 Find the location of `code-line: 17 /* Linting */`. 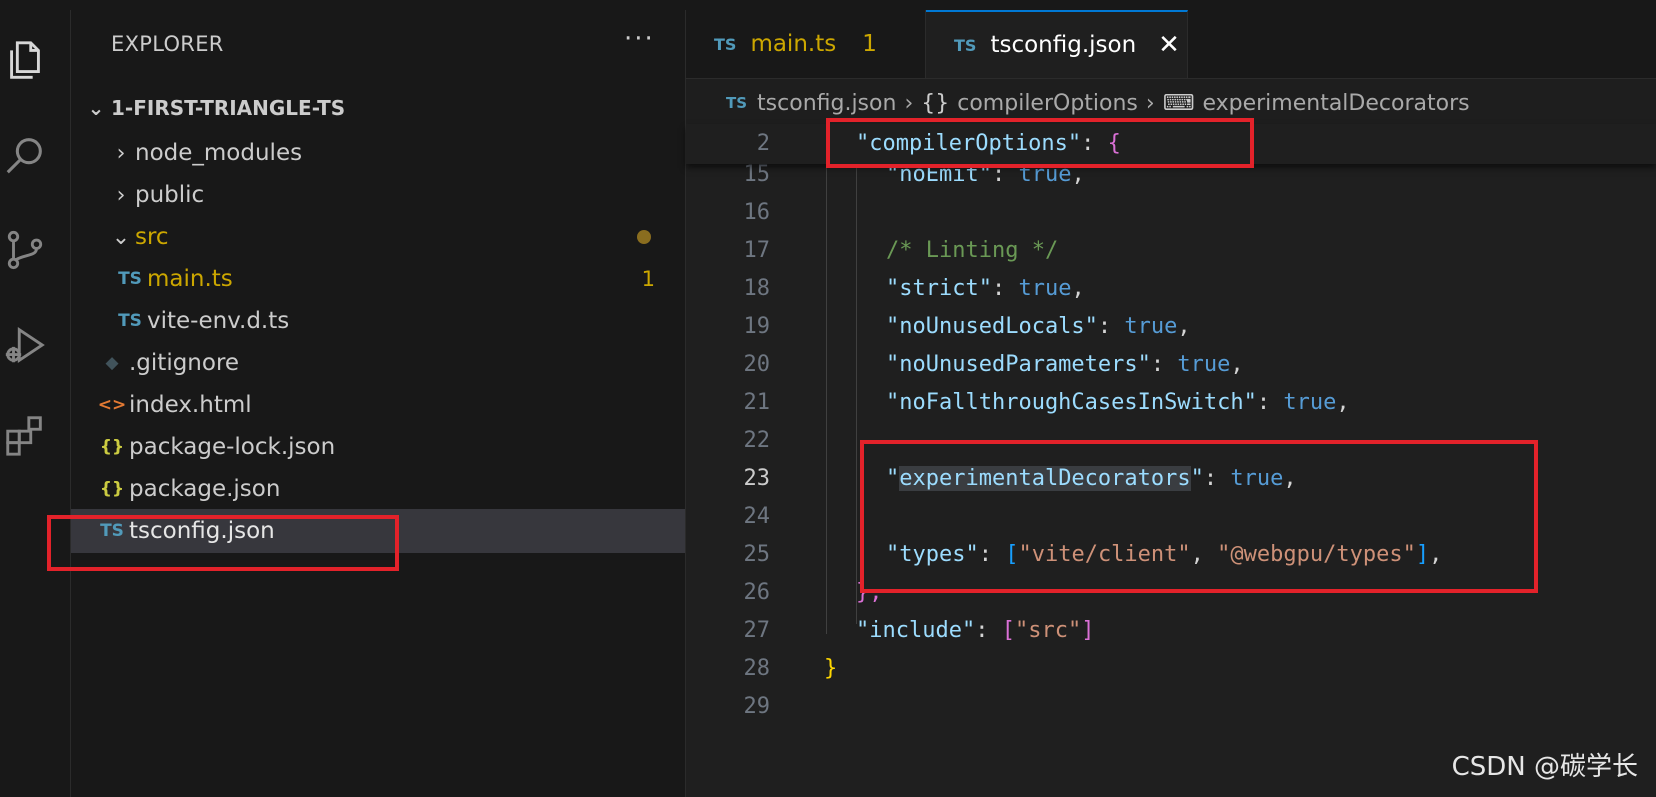

code-line: 17 /* Linting */ is located at coordinates (1171, 251).